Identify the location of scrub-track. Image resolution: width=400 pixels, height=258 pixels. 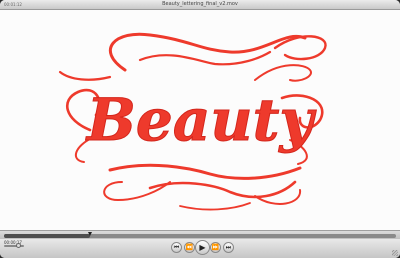
(200, 235).